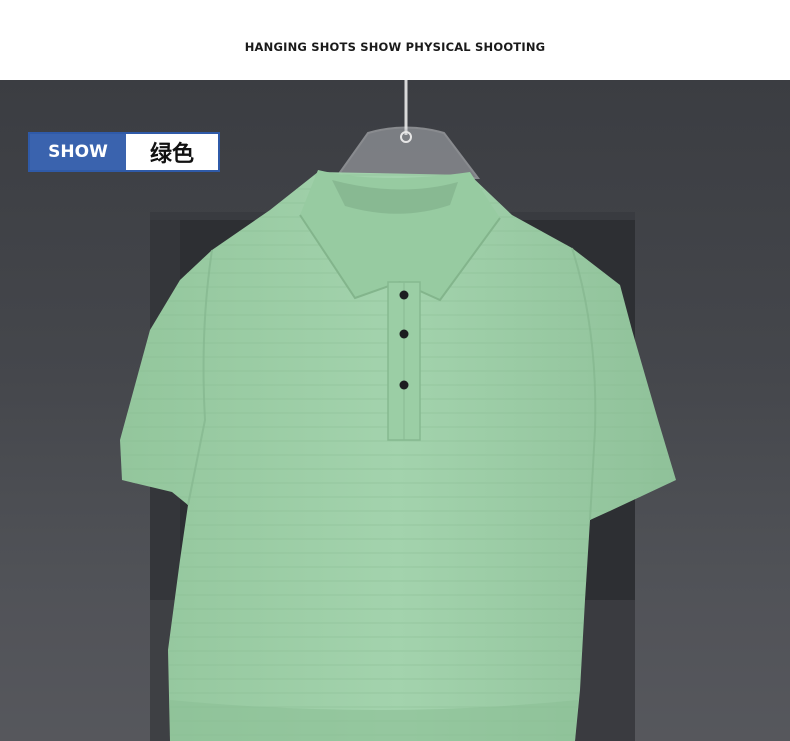  Describe the element at coordinates (395, 47) in the screenshot. I see `section-title: HANGING SHOTS SHOW PHYSICAL SHOOTING` at that location.